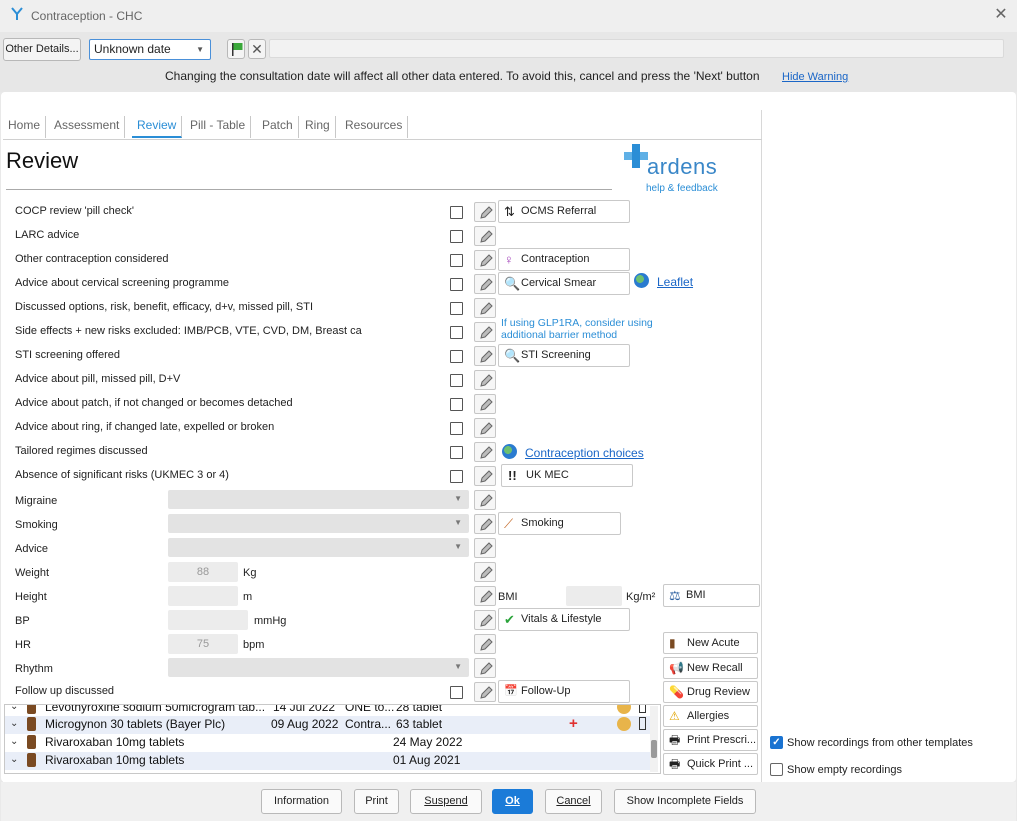  What do you see at coordinates (711, 595) in the screenshot?
I see `bmi-button: ⚖ BMI` at bounding box center [711, 595].